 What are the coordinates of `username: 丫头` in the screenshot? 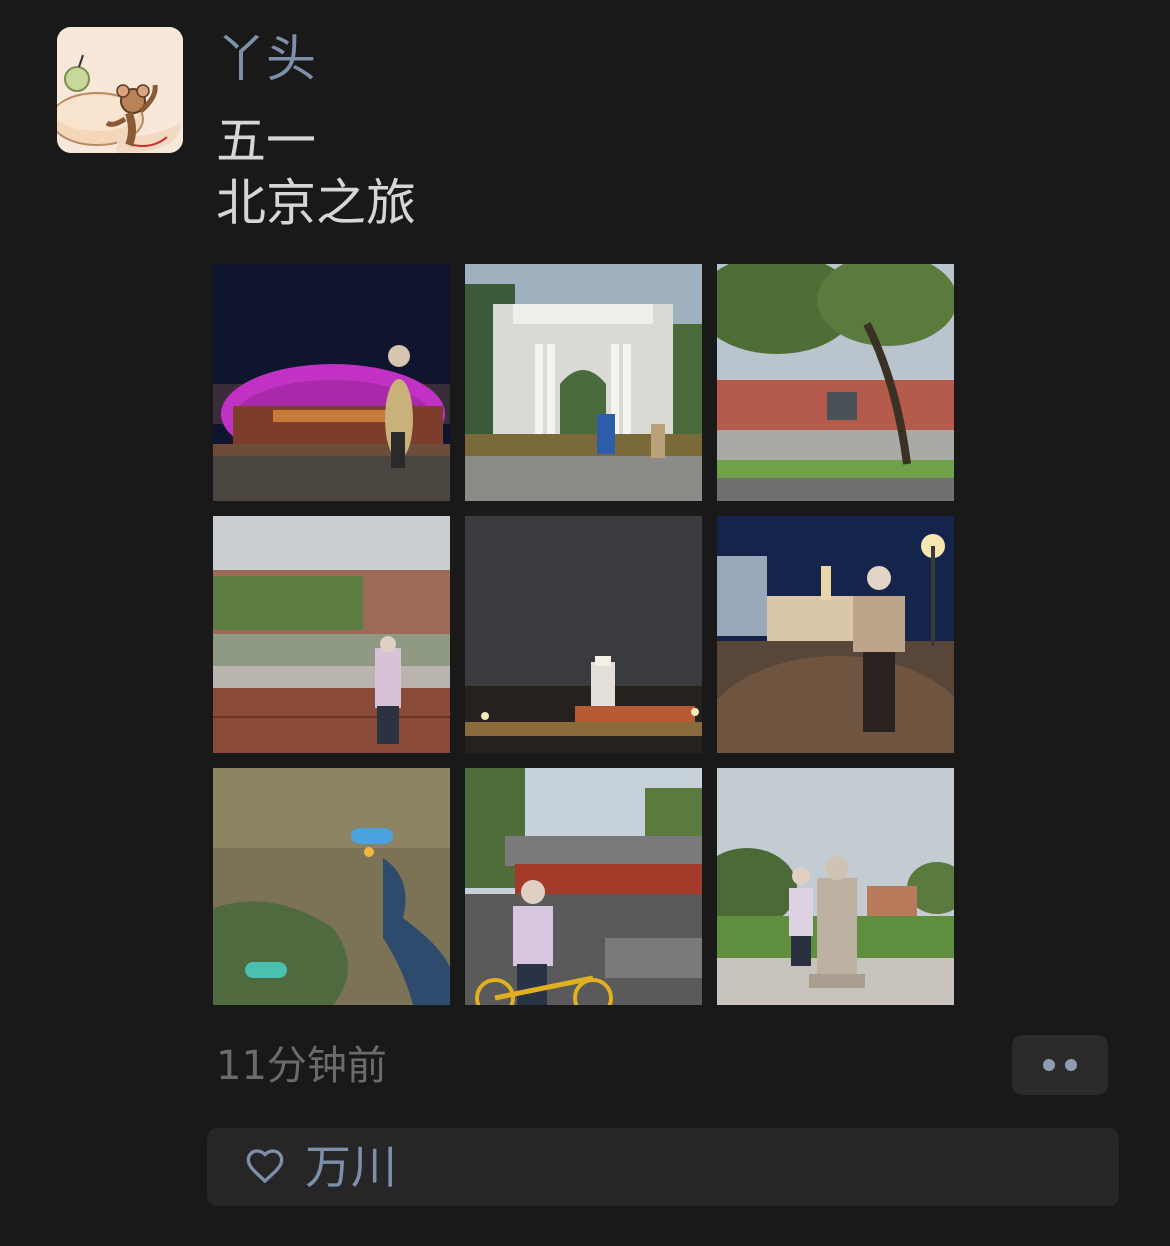 It's located at (266, 59).